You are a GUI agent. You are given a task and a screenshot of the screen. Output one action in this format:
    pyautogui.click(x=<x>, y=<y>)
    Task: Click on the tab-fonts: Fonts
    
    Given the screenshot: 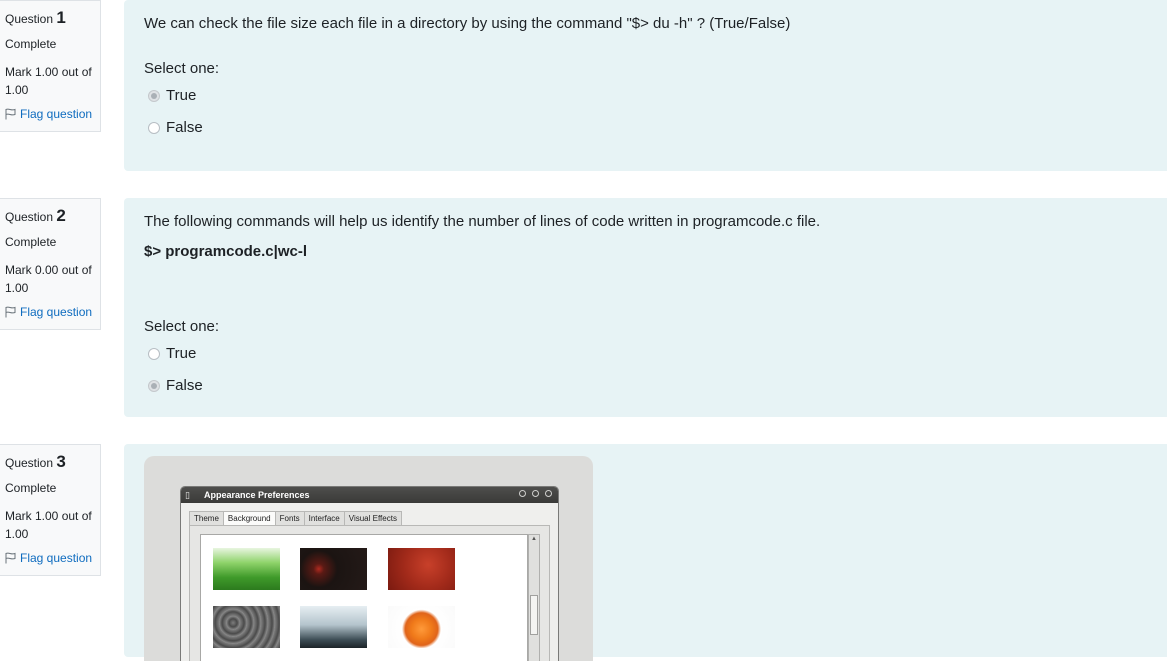 What is the action you would take?
    pyautogui.click(x=289, y=518)
    